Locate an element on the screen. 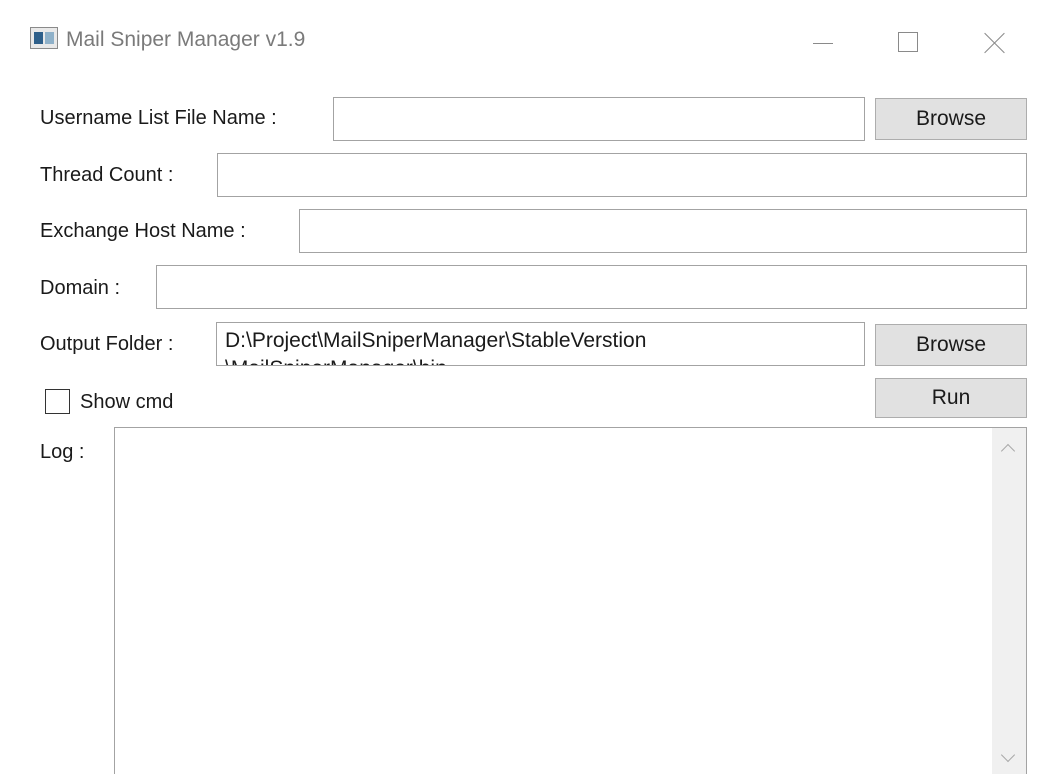 This screenshot has width=1045, height=774. show-cmd-label: Show cmd is located at coordinates (126, 402).